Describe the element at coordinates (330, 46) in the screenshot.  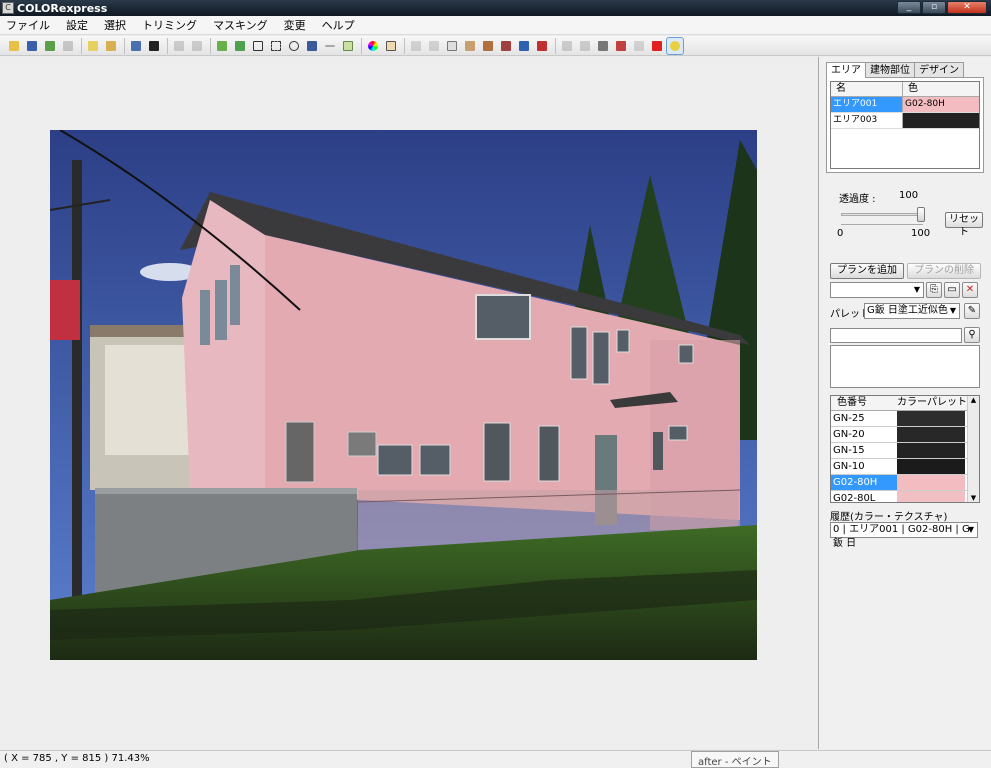
I see `line-tool-icon` at that location.